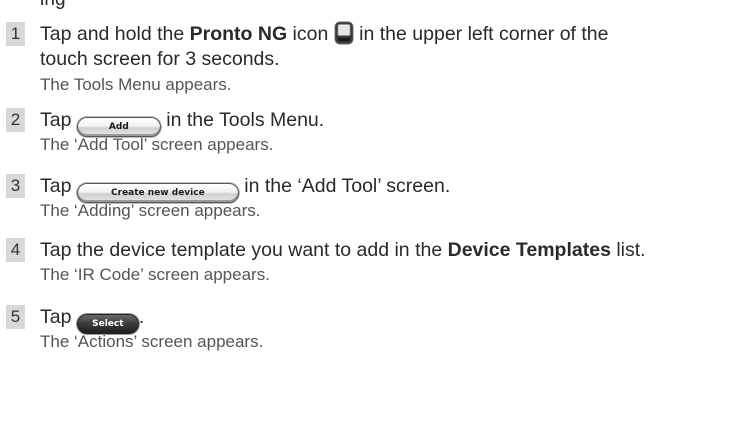 The width and height of the screenshot is (748, 427). Describe the element at coordinates (15, 186) in the screenshot. I see `step-number: 3` at that location.